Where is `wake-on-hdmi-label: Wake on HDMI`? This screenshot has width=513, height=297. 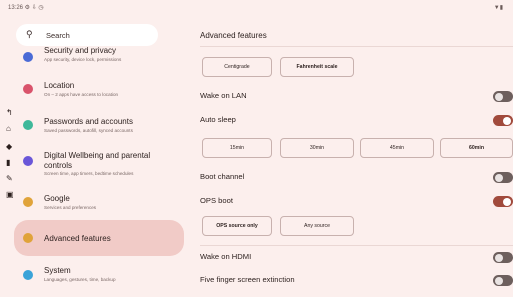
wake-on-hdmi-label: Wake on HDMI is located at coordinates (226, 256).